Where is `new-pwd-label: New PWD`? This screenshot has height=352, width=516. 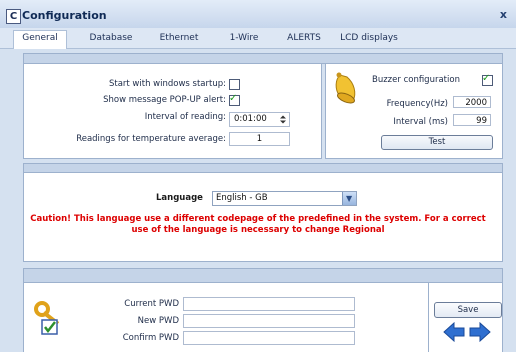
new-pwd-label: New PWD is located at coordinates (158, 321).